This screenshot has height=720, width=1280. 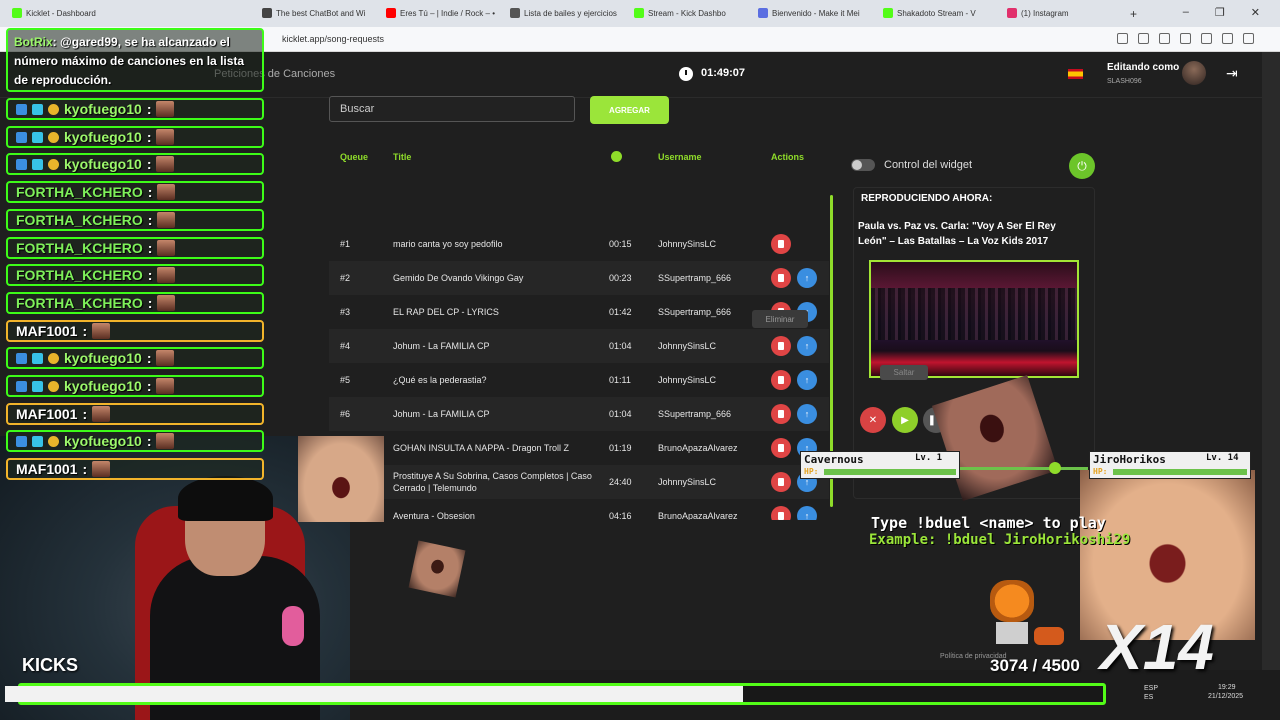 I want to click on widget-control-label: Control del widget, so click(x=928, y=165).